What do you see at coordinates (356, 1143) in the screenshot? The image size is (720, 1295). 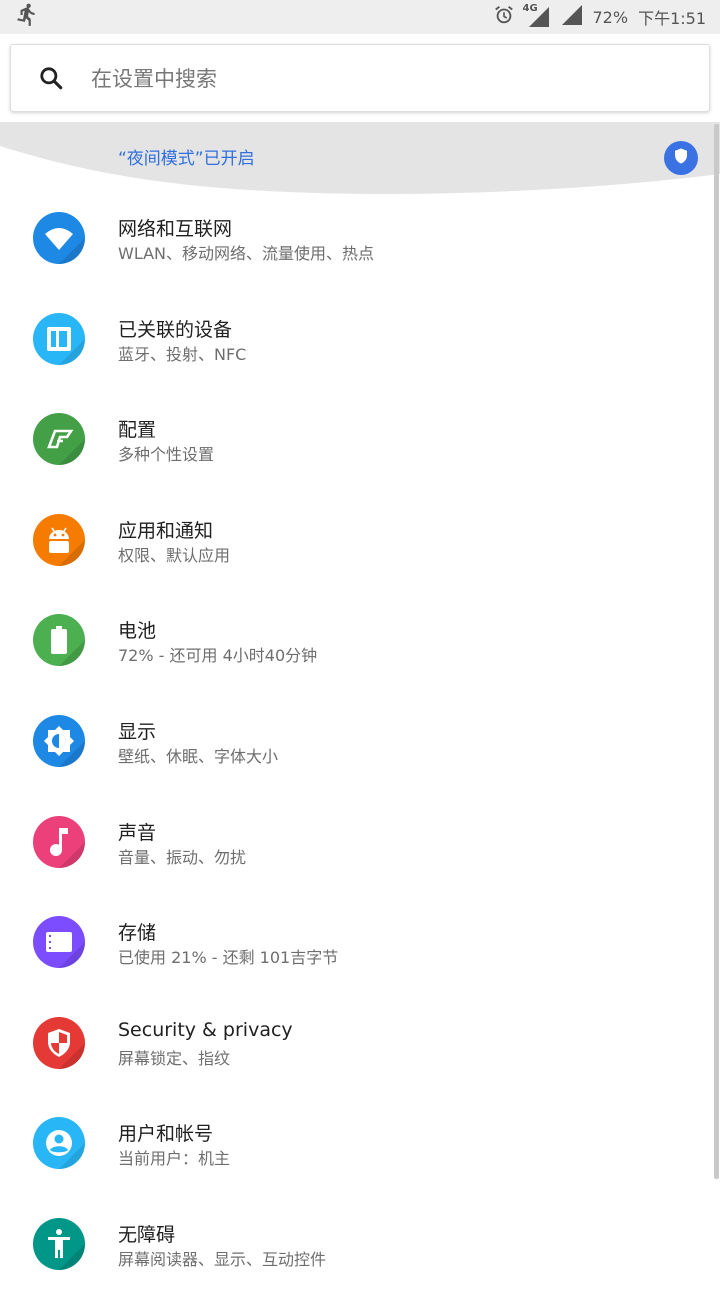 I see `settings-item-users: 用户和帐号 当前用户：机主` at bounding box center [356, 1143].